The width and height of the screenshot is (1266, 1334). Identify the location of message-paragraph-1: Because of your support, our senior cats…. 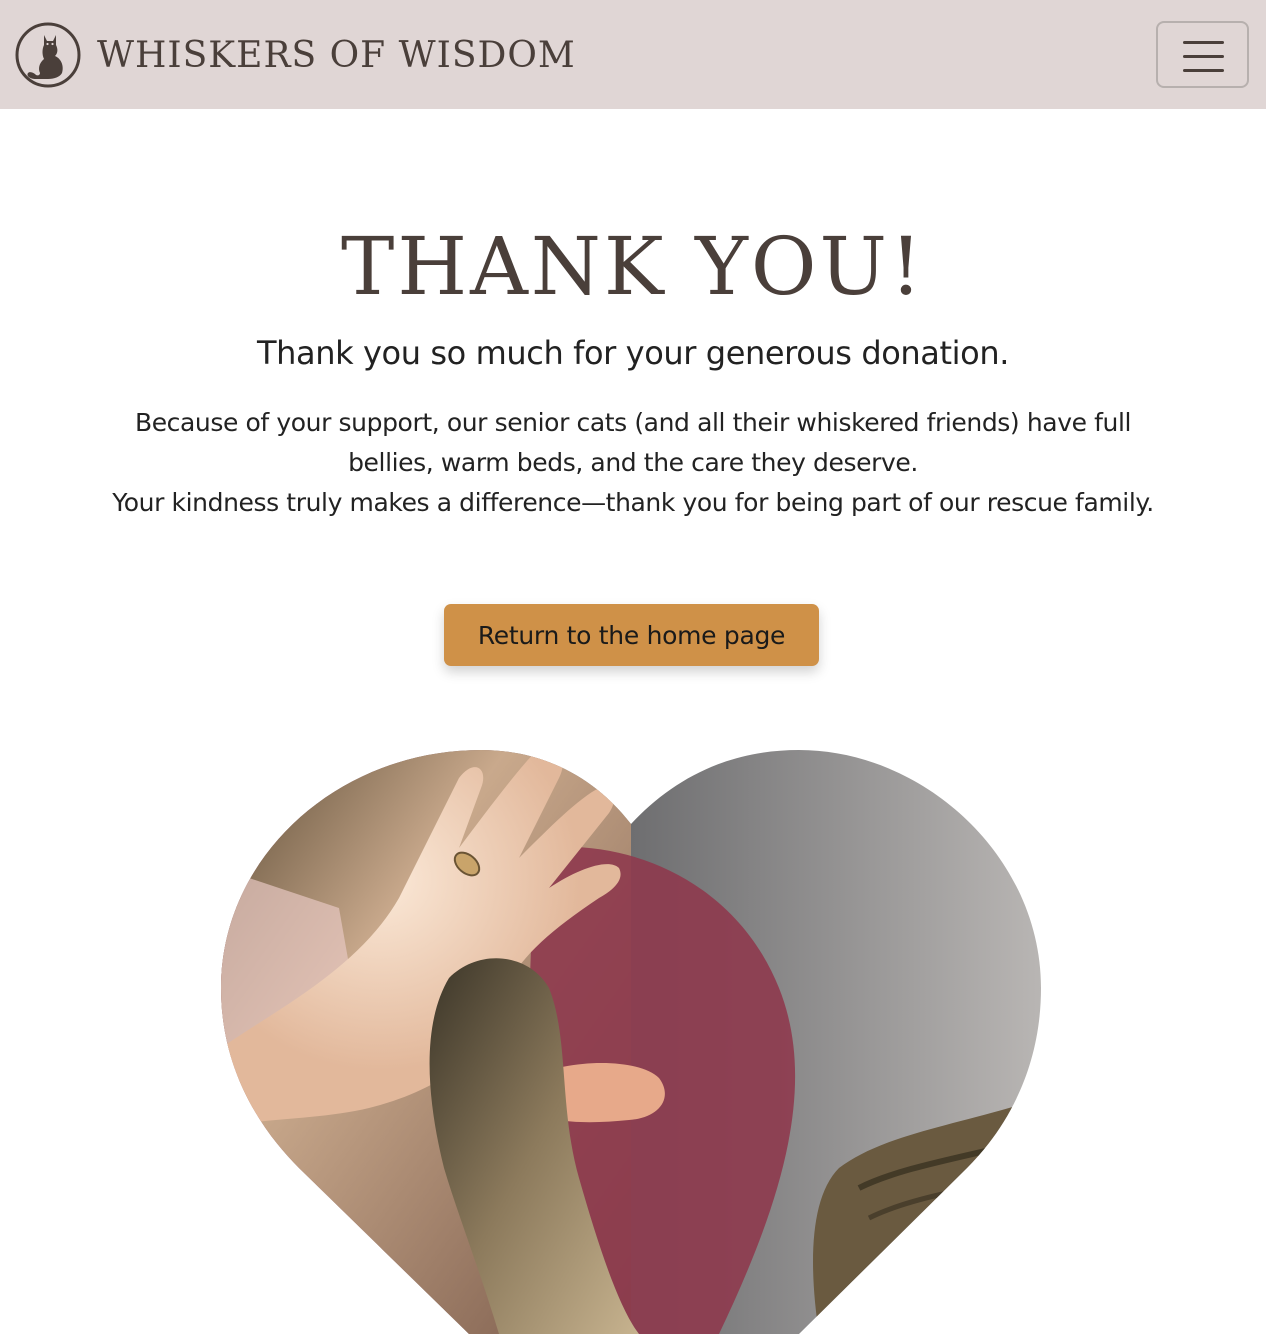
(633, 442).